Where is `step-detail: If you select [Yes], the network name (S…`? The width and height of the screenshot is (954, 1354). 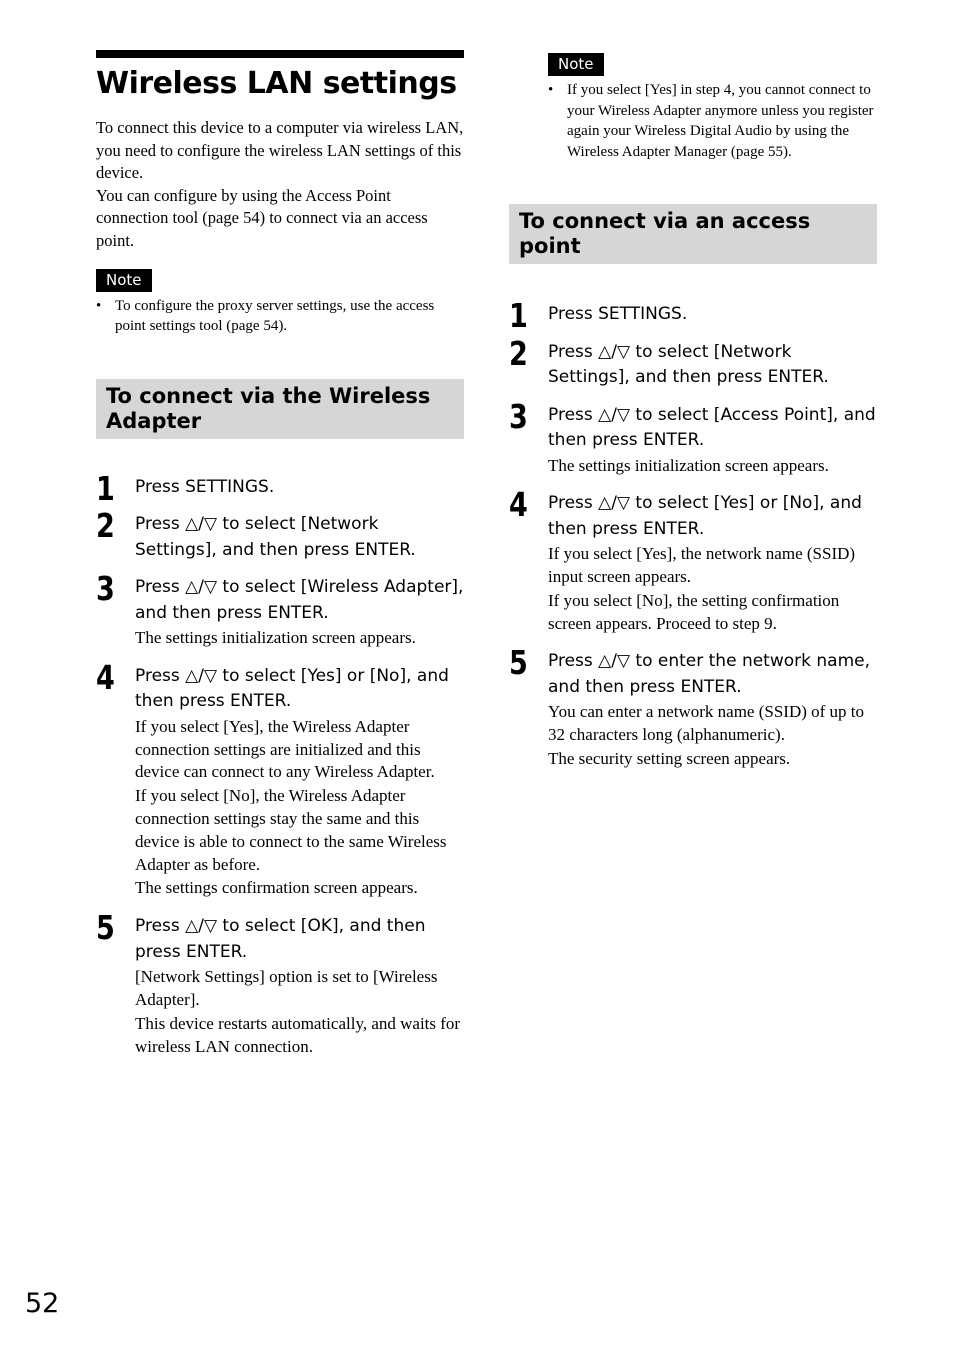 step-detail: If you select [Yes], the network name (S… is located at coordinates (702, 565).